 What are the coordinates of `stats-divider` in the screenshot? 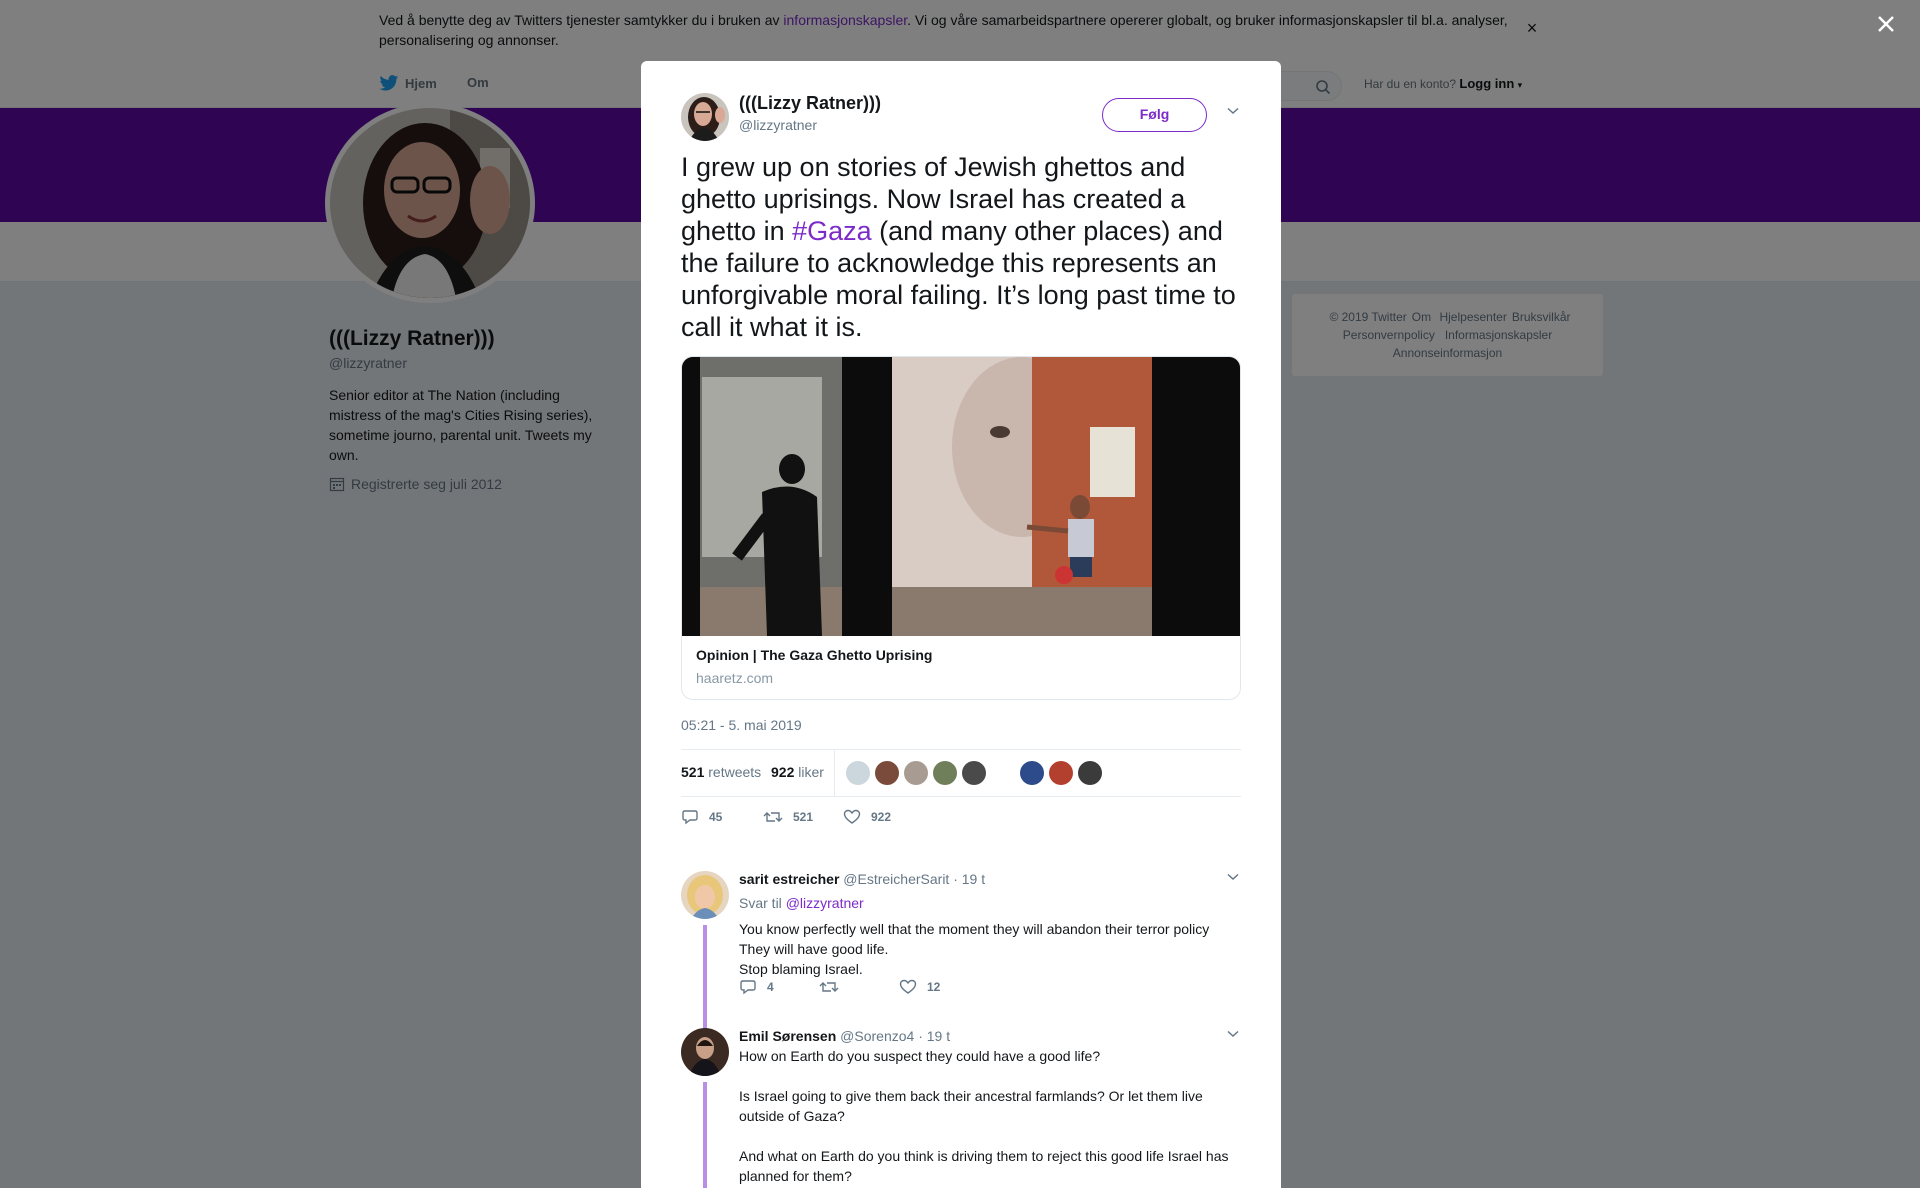 It's located at (834, 773).